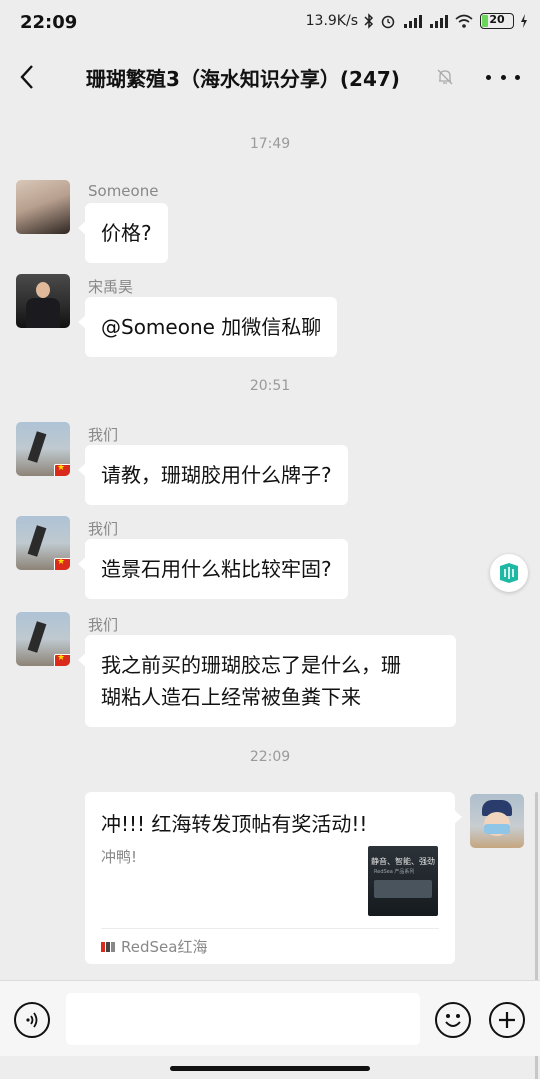 Image resolution: width=540 pixels, height=1079 pixels. I want to click on voice-icon, so click(32, 1020).